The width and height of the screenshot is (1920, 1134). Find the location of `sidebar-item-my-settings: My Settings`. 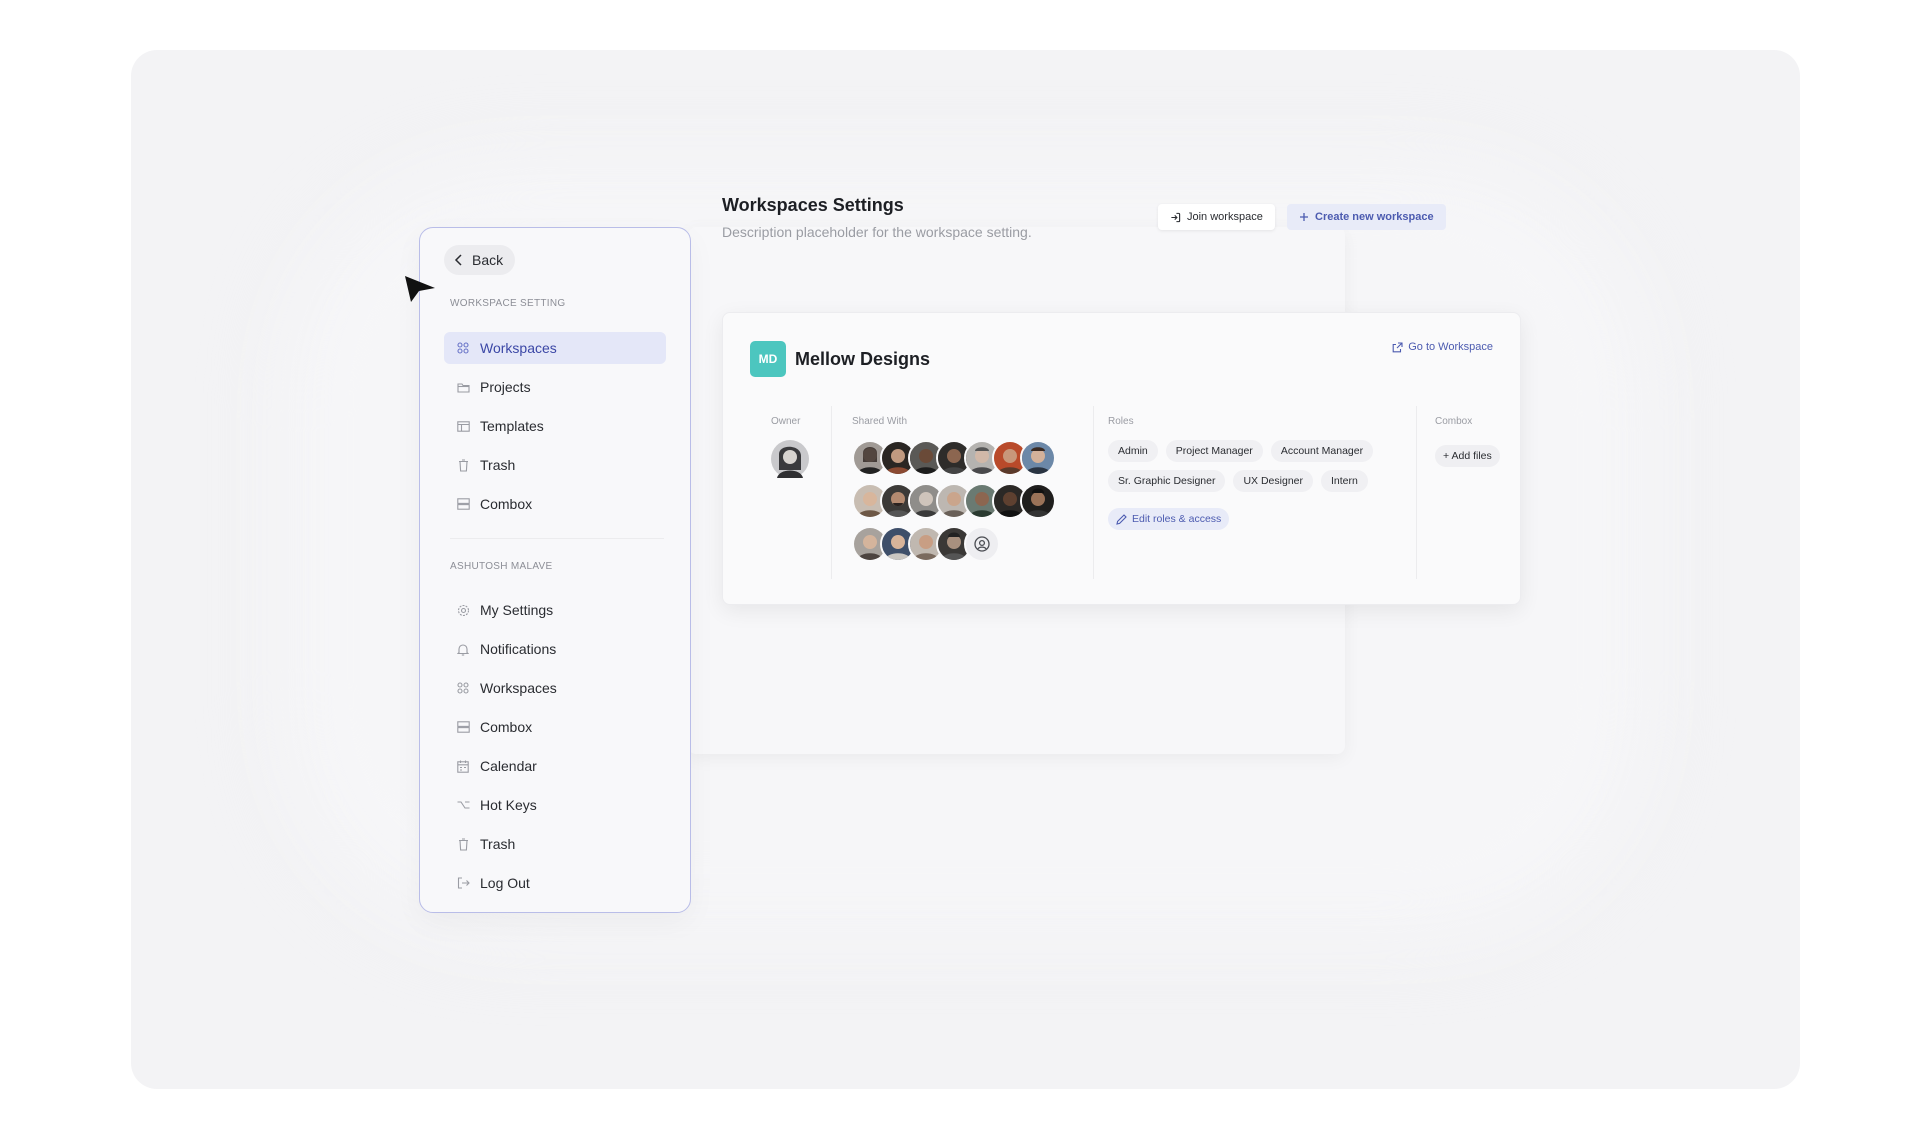

sidebar-item-my-settings: My Settings is located at coordinates (555, 610).